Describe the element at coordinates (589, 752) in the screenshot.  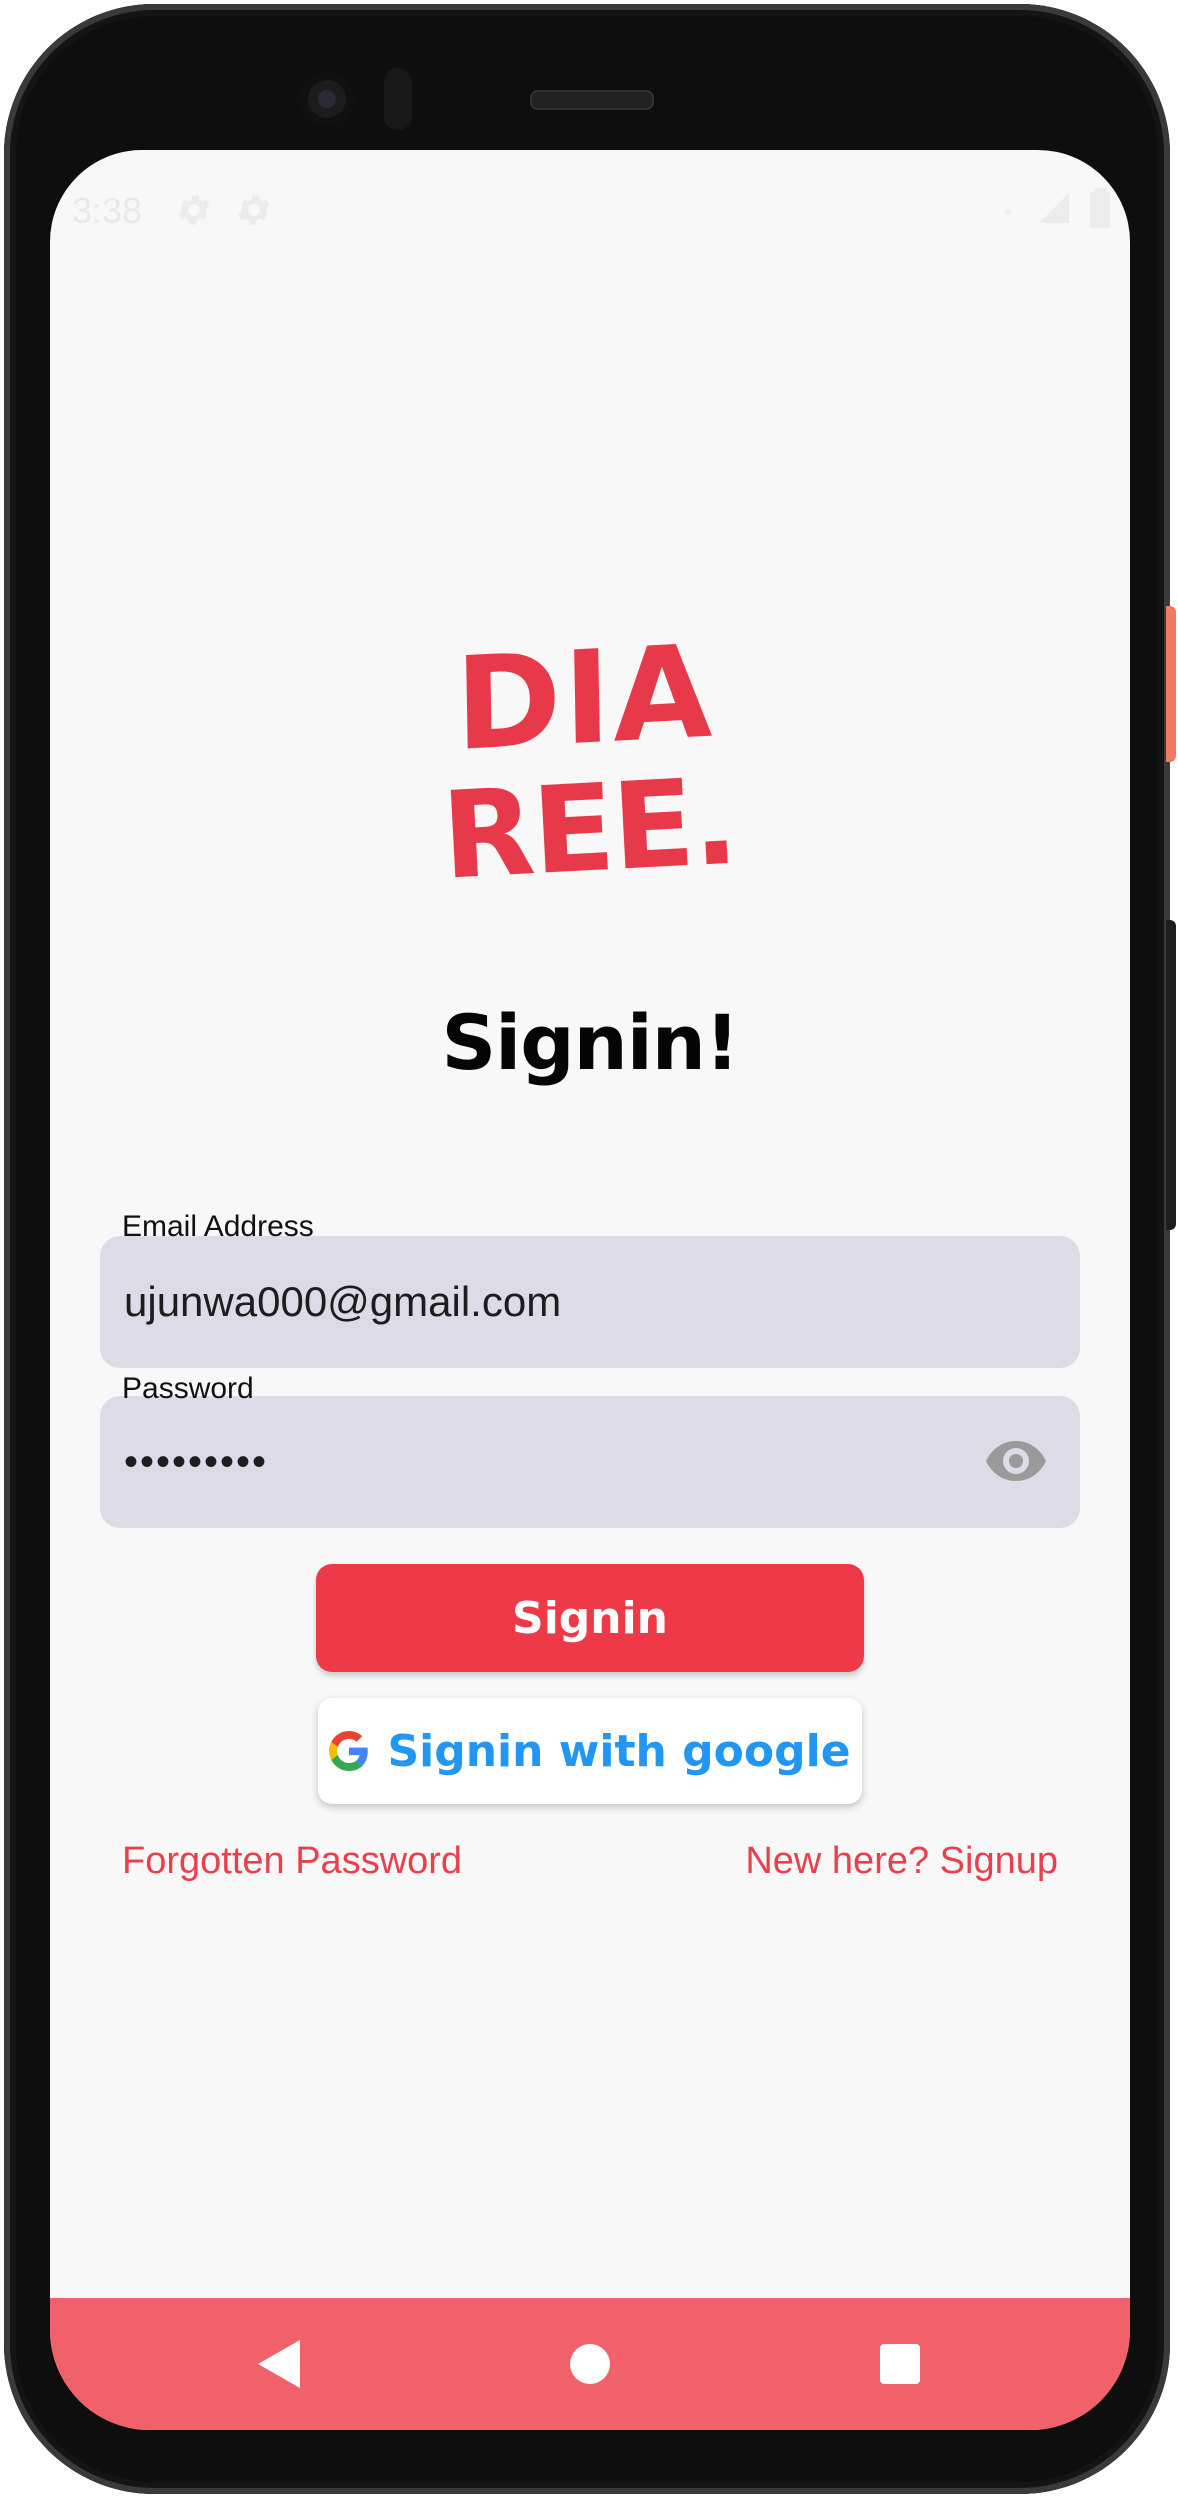
I see `diaree-logo: DIA REE.` at that location.